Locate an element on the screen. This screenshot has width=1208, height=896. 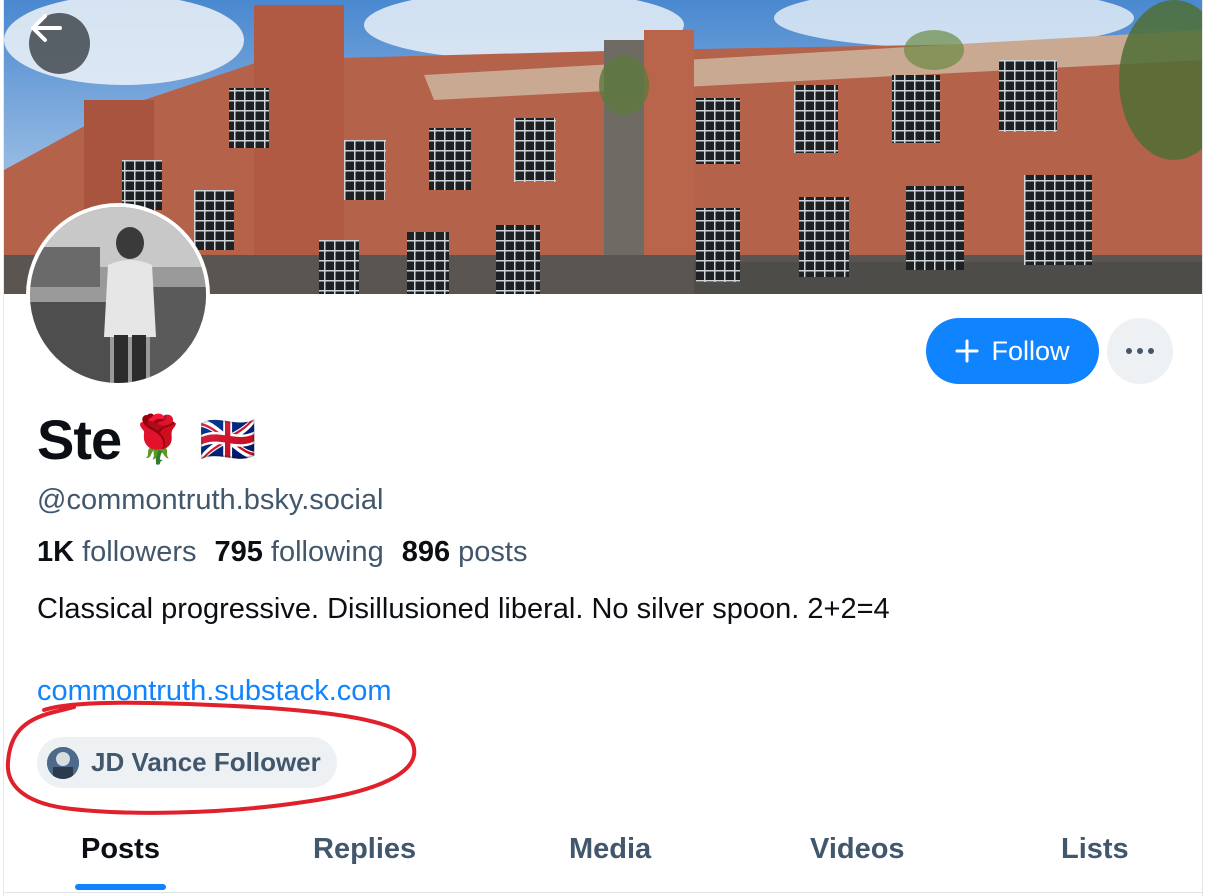
following-stat: 795 following is located at coordinates (299, 552).